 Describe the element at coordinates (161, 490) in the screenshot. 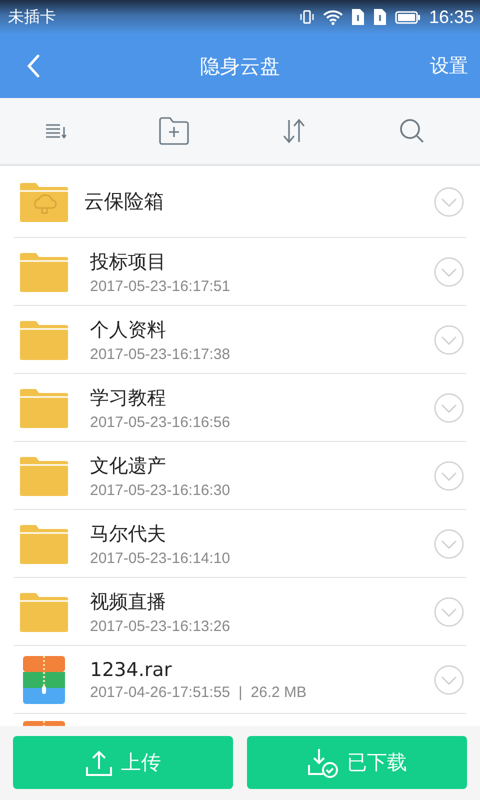

I see `file-meta: 2017-05-23-16:16:30` at that location.